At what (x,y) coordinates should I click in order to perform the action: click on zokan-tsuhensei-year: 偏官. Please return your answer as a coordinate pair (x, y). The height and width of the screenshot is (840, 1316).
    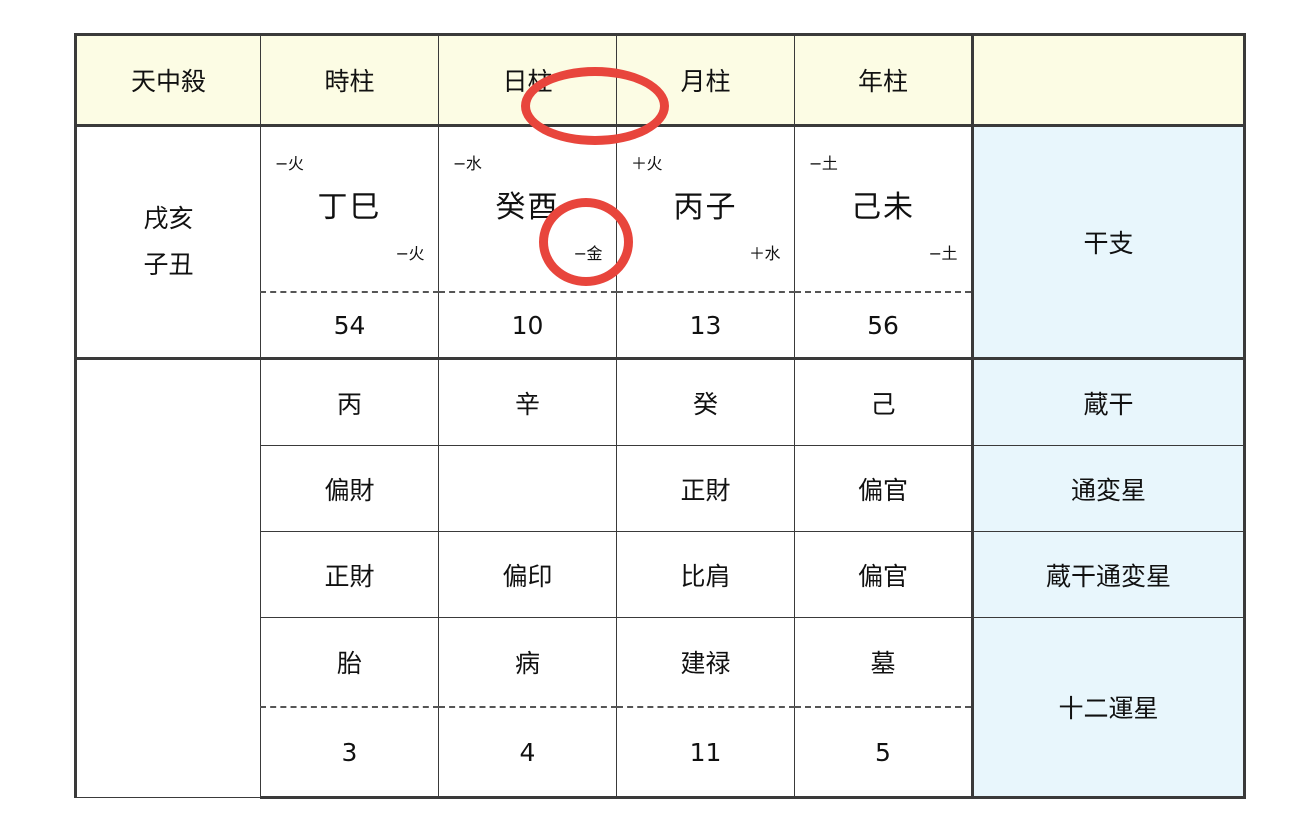
    Looking at the image, I should click on (884, 574).